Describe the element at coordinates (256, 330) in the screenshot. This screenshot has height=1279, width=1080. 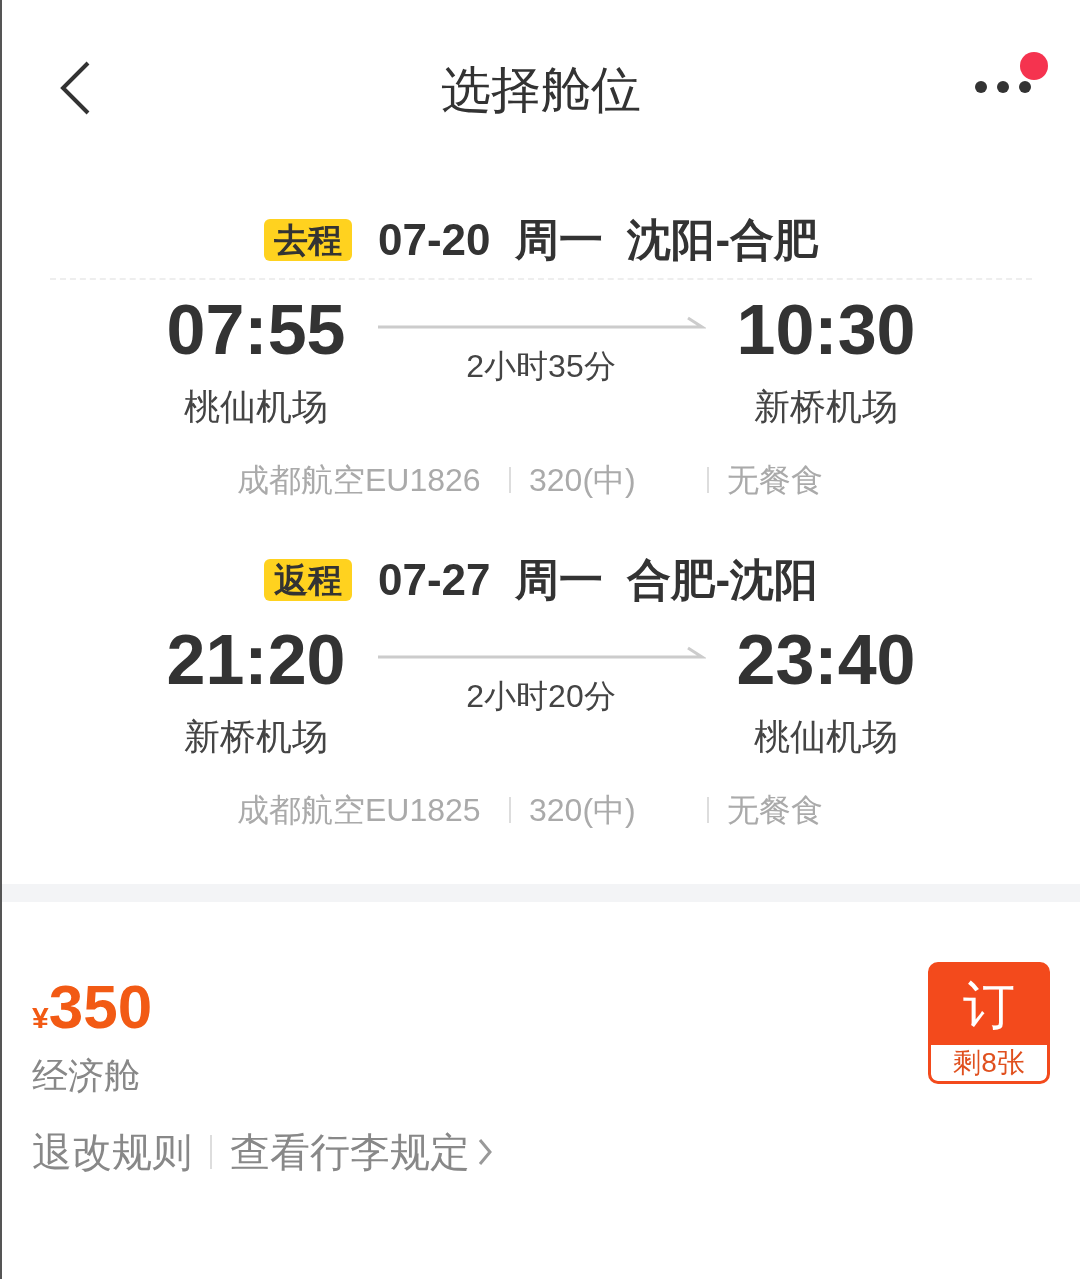
I see `departure-time: 07:55` at that location.